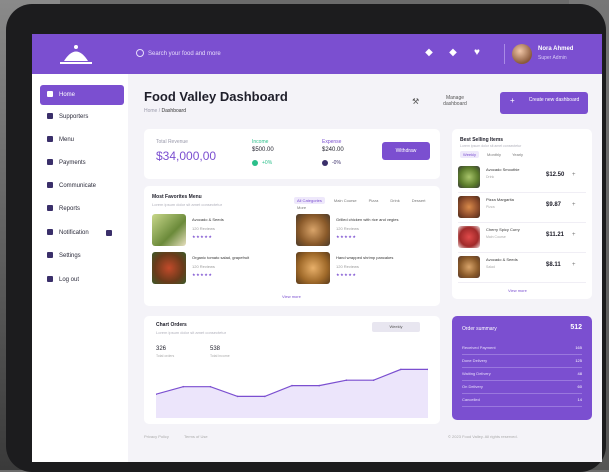 The image size is (609, 472). Describe the element at coordinates (347, 266) in the screenshot. I see `dish-meta: 120 Reviews` at that location.